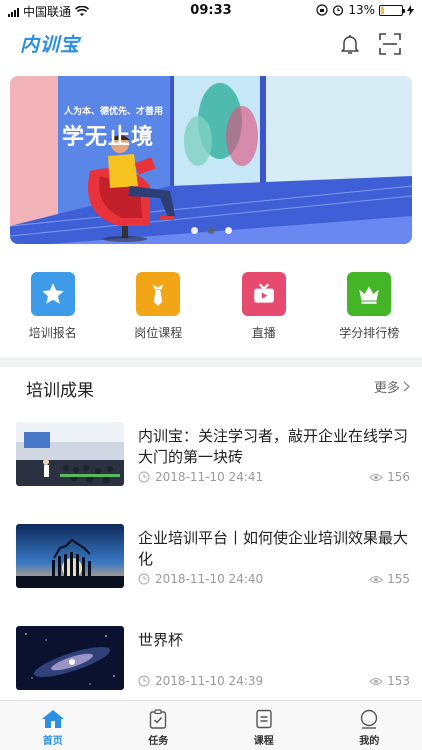  I want to click on banner-pager, so click(211, 230).